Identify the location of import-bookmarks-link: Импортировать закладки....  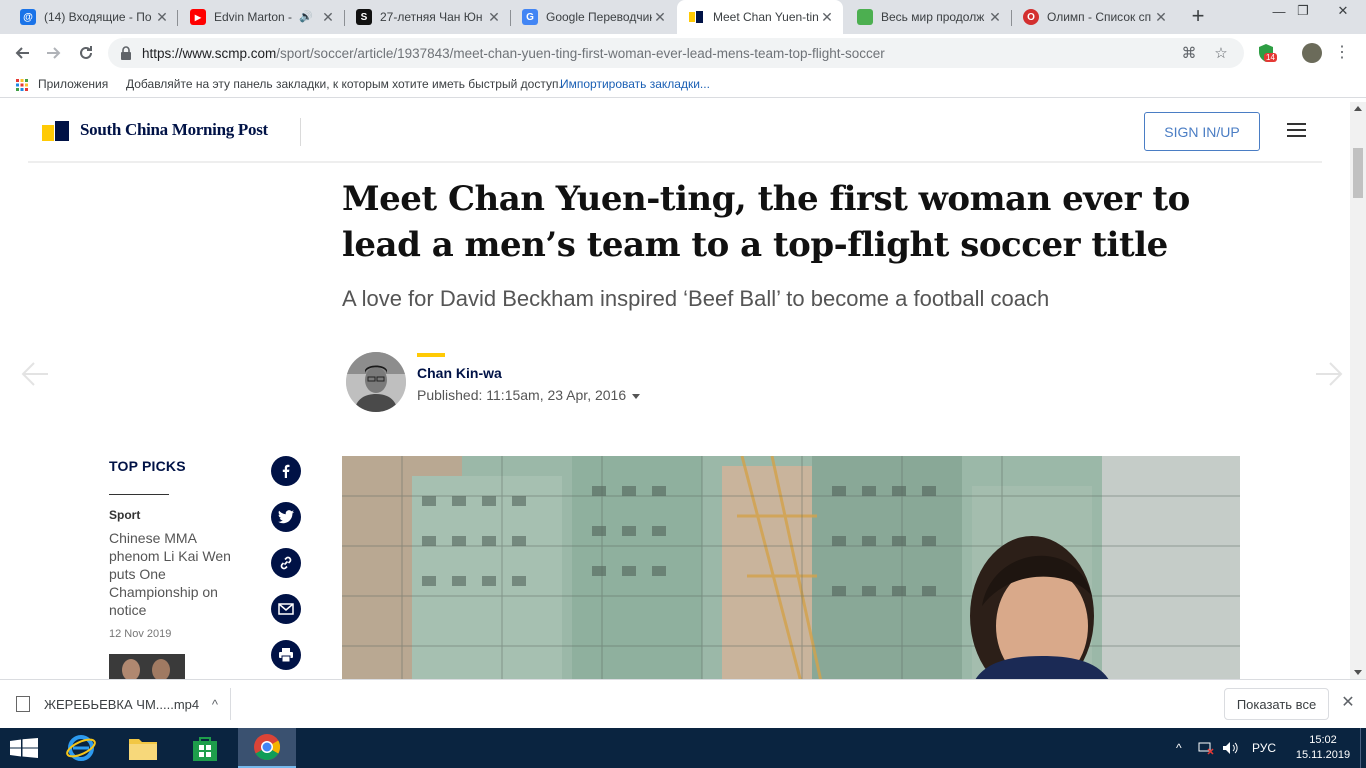
(635, 84).